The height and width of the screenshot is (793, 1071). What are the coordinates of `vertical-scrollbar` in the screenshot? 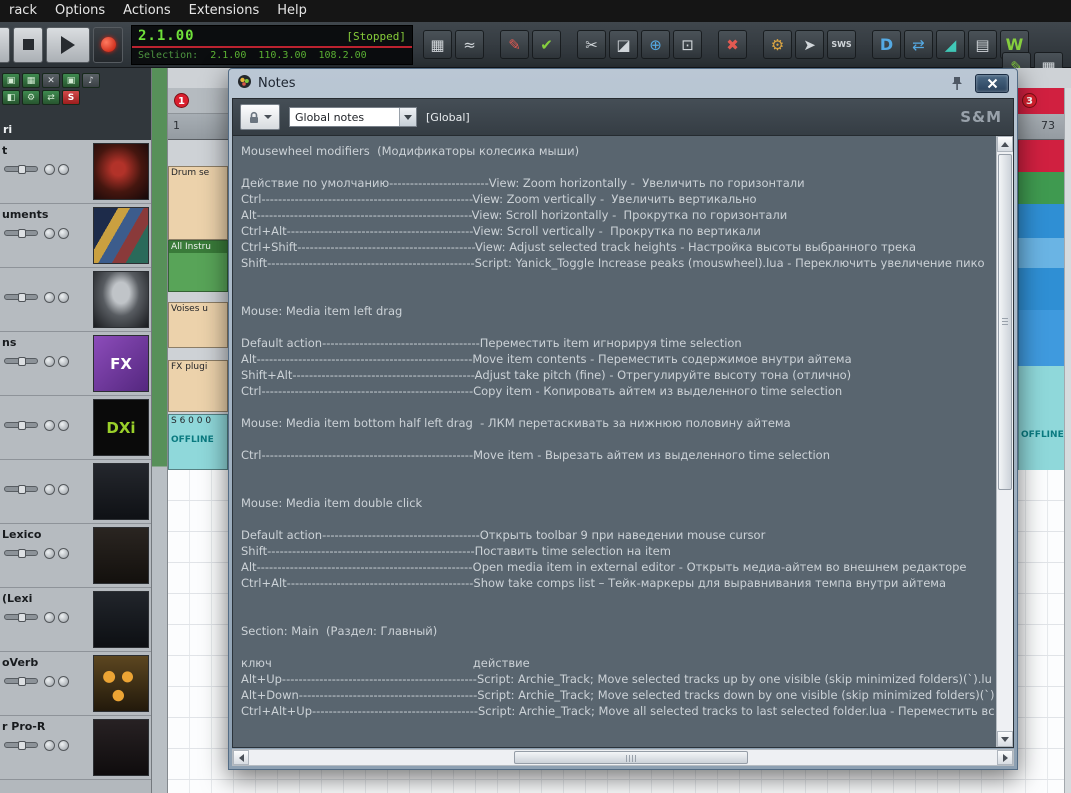 It's located at (1004, 441).